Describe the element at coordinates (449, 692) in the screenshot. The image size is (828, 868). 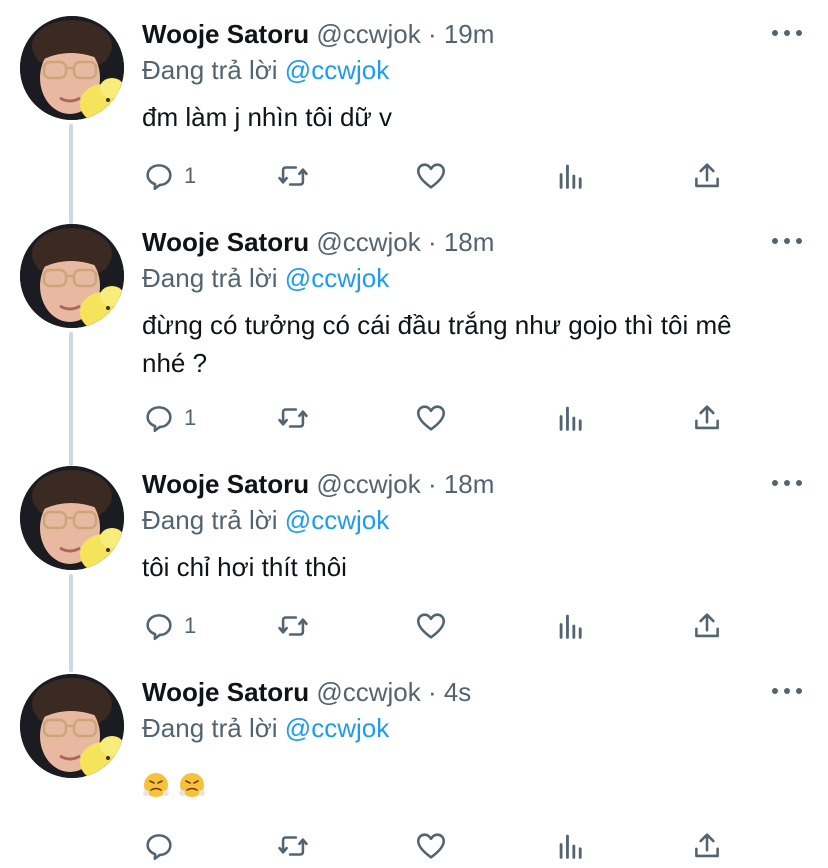
I see `timestamp: · 4s` at that location.